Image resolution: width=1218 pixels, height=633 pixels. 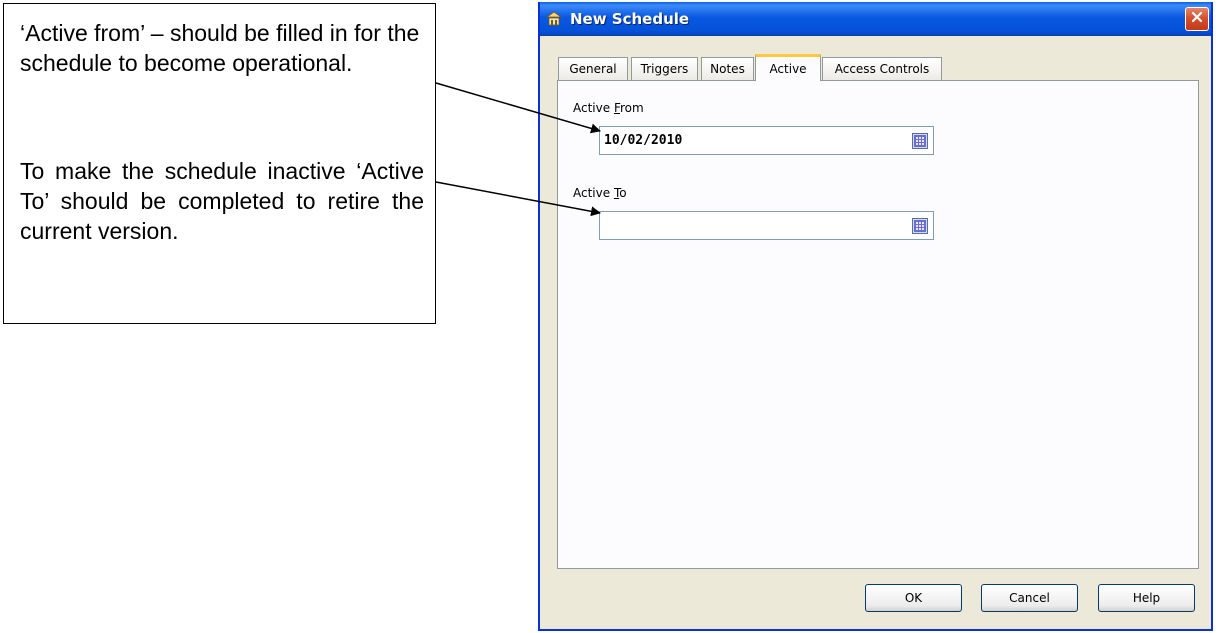 I want to click on active-to-field, so click(x=766, y=225).